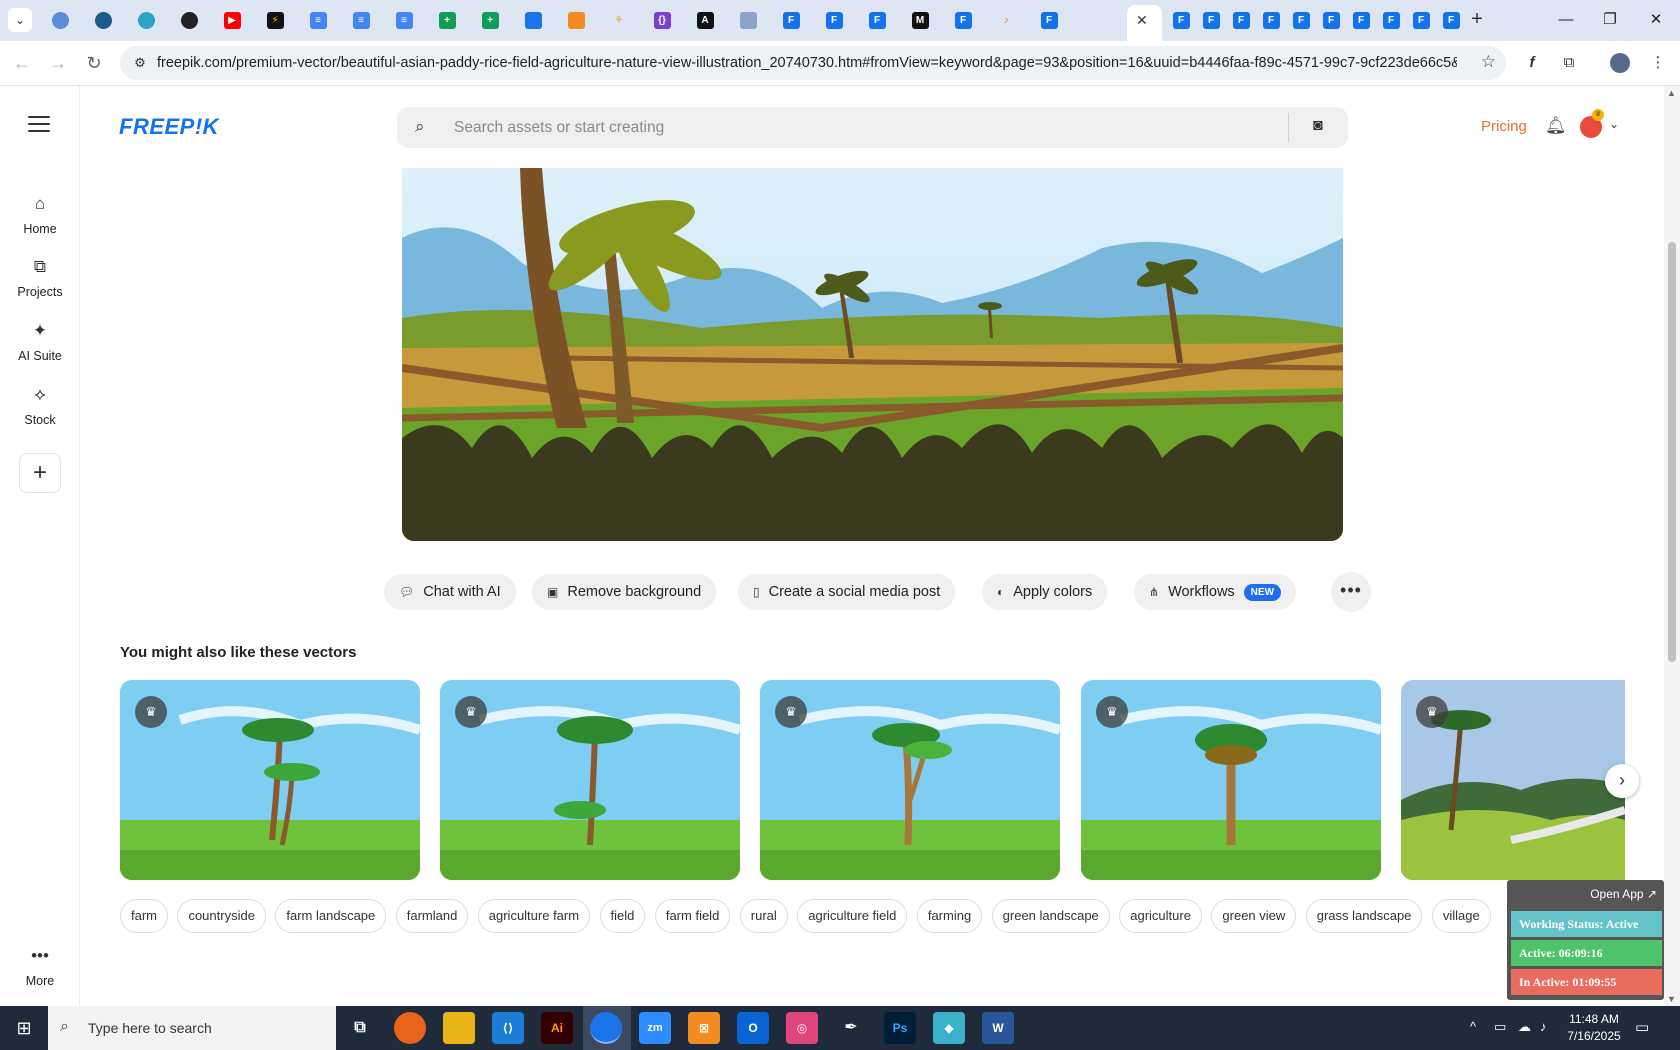  What do you see at coordinates (1318, 126) in the screenshot?
I see `camera-icon: ◙` at bounding box center [1318, 126].